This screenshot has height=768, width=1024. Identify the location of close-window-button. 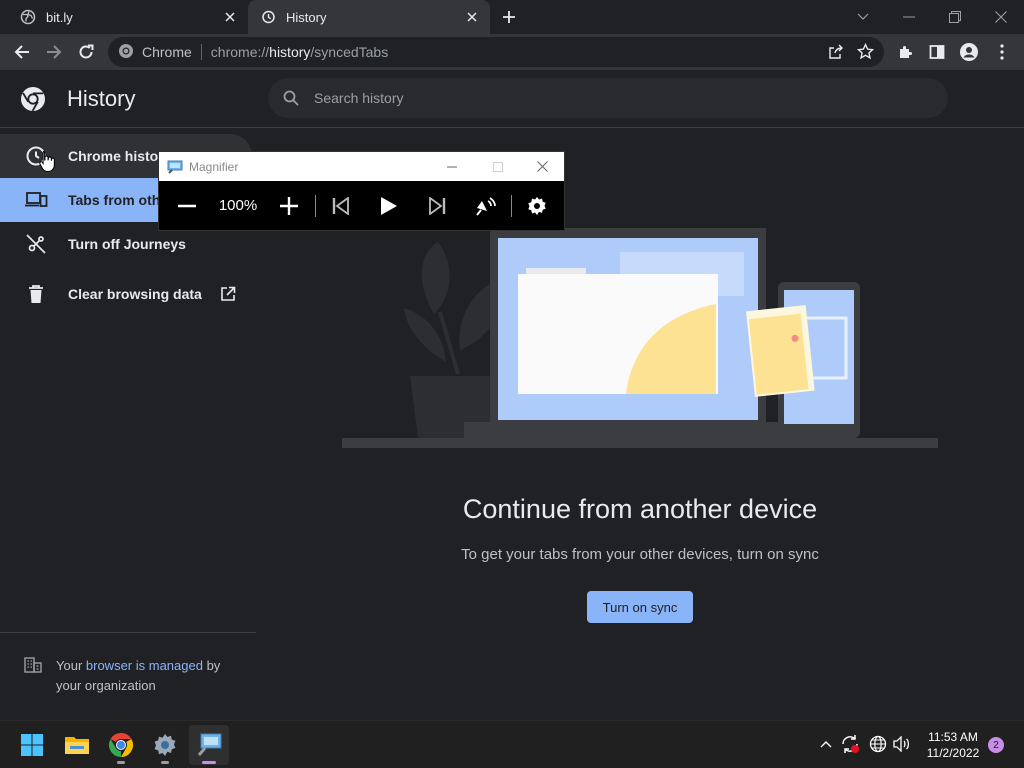
(1001, 17).